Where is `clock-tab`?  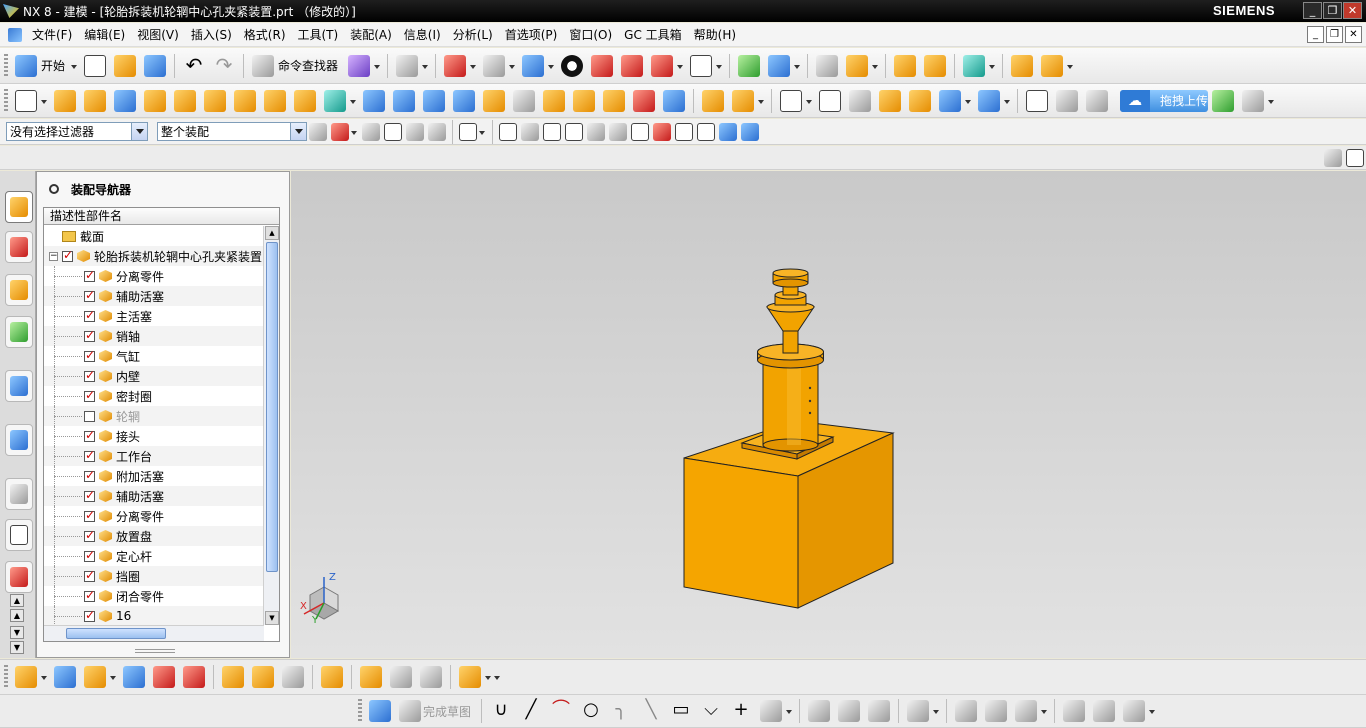 clock-tab is located at coordinates (19, 494).